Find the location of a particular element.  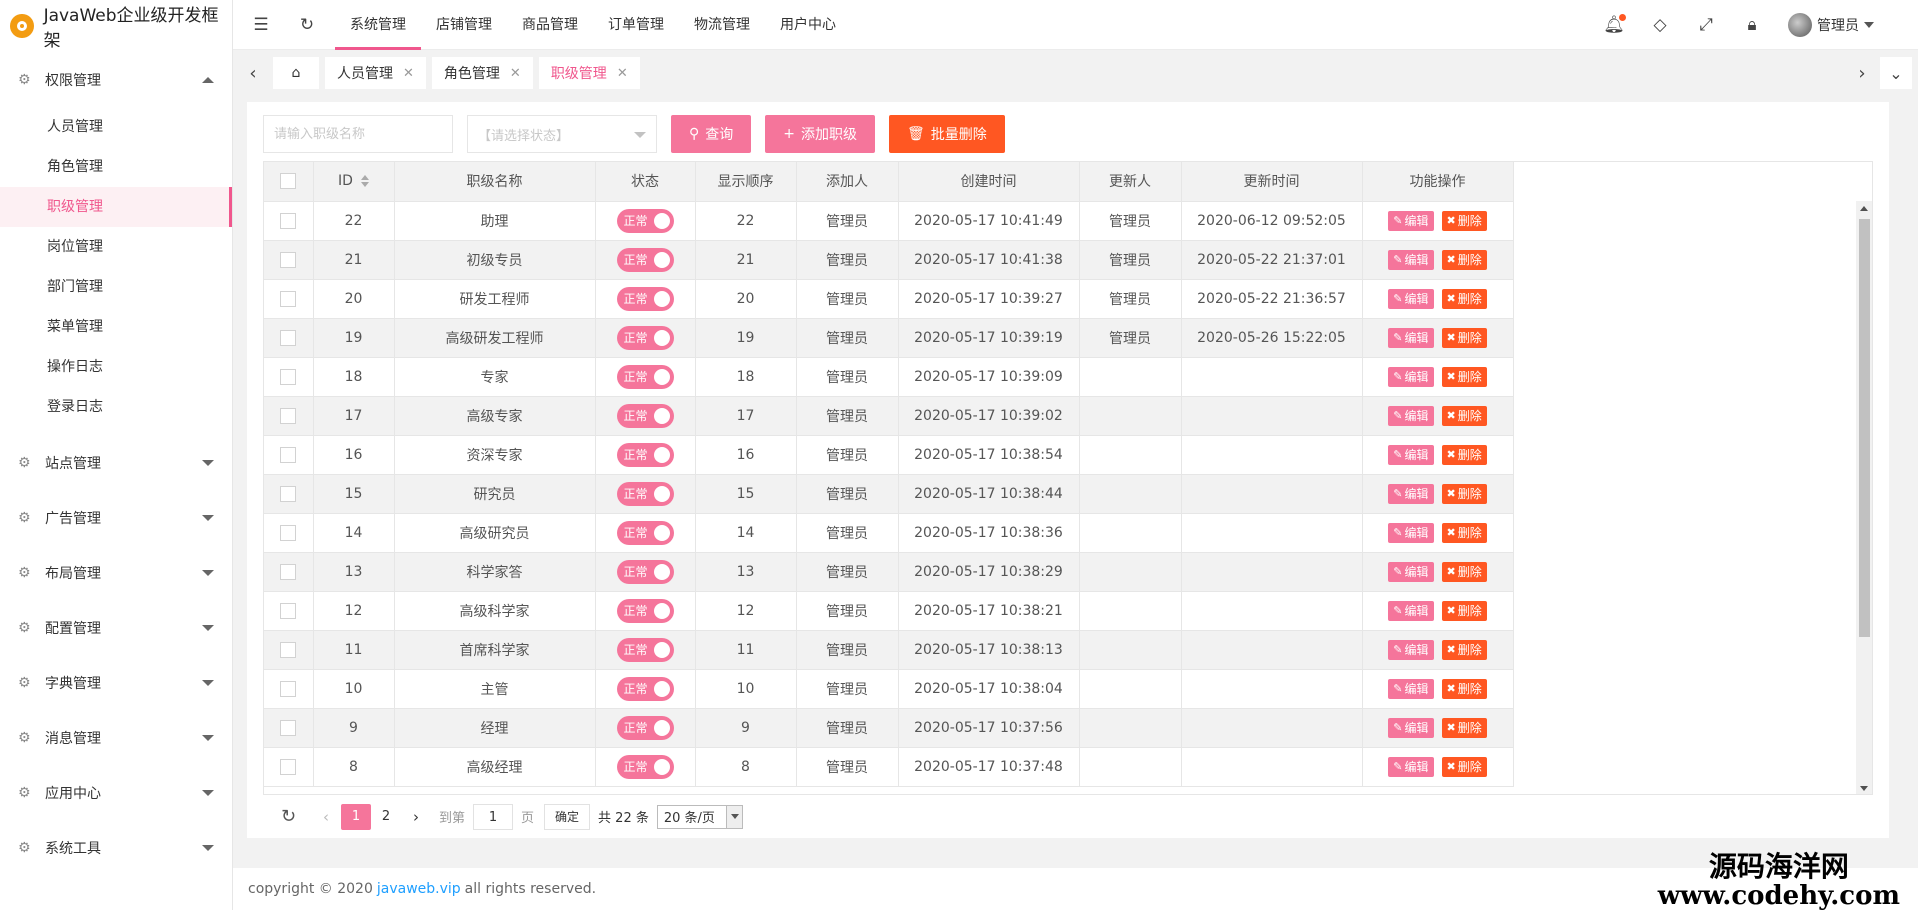

sidebar-group-9: ⚙ 系统工具 is located at coordinates (116, 847).